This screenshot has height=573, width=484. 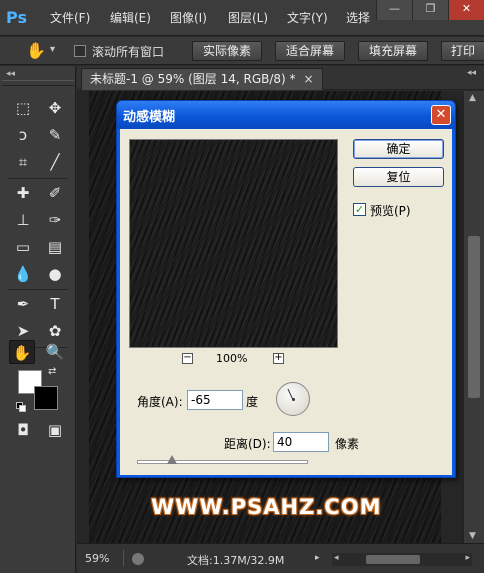 I want to click on history-brush-tool-icon: ✑, so click(x=55, y=220).